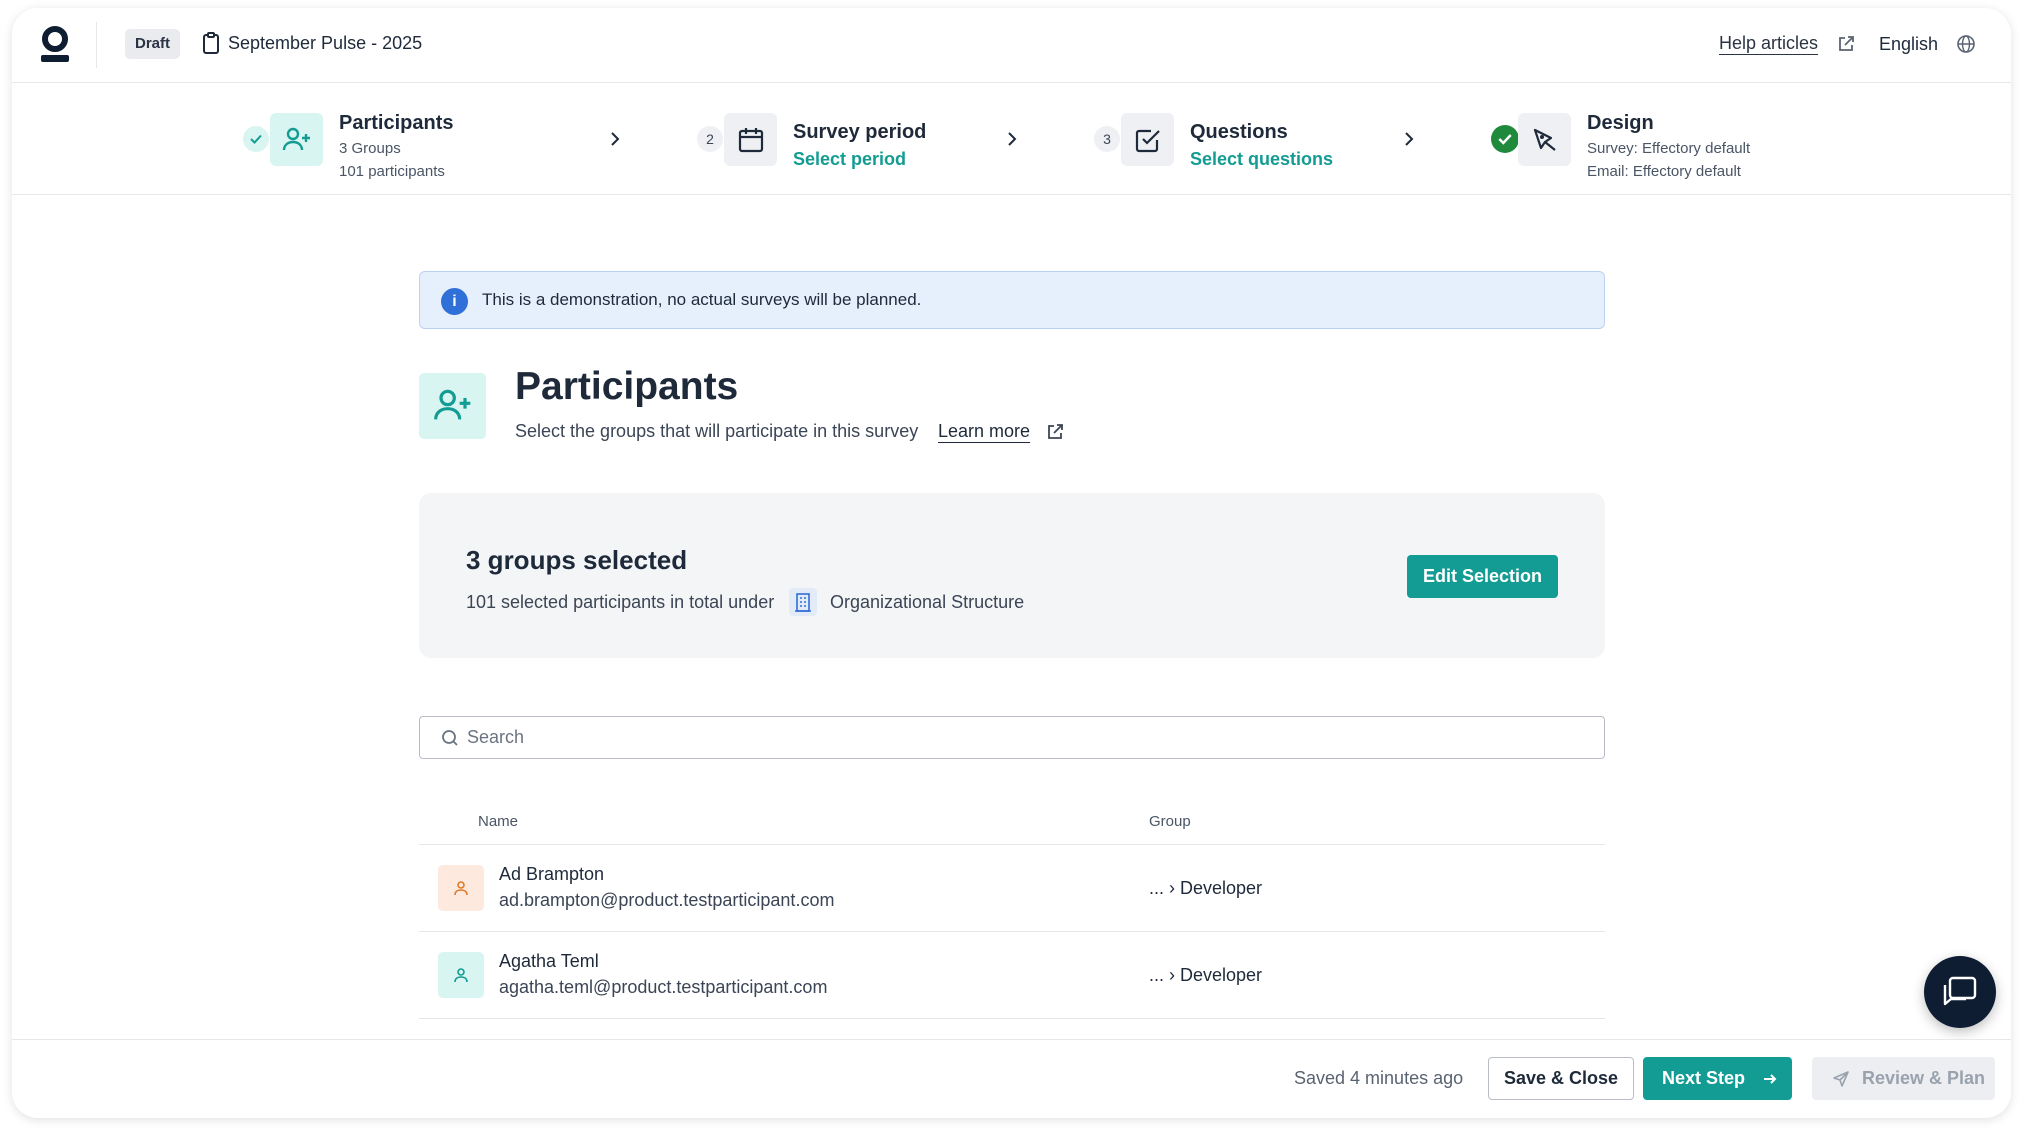 The image size is (2022, 1131). What do you see at coordinates (1908, 44) in the screenshot?
I see `language-selector: English` at bounding box center [1908, 44].